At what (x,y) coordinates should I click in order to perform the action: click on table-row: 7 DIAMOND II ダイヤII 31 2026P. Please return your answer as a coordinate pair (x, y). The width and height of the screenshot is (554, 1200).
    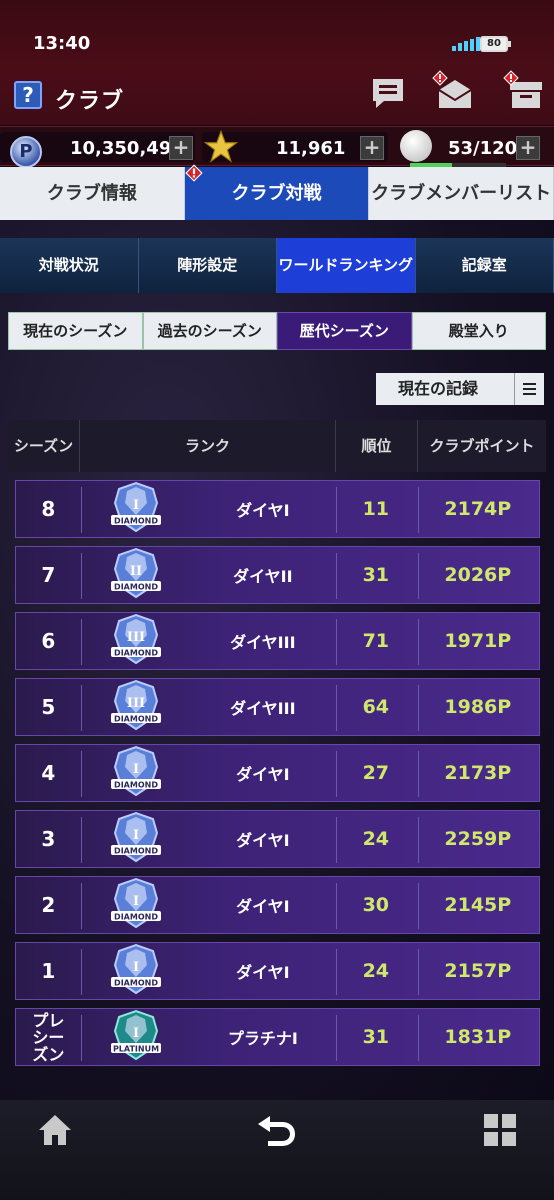
    Looking at the image, I should click on (277, 575).